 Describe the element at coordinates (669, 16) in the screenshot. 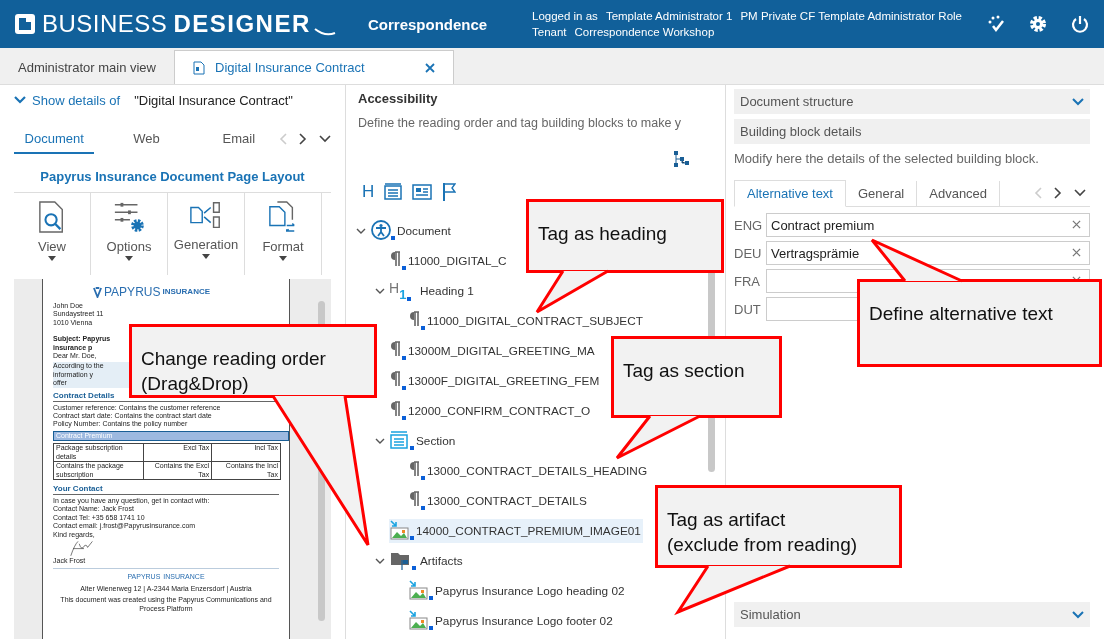

I see `user-name: Template Administrator 1` at that location.